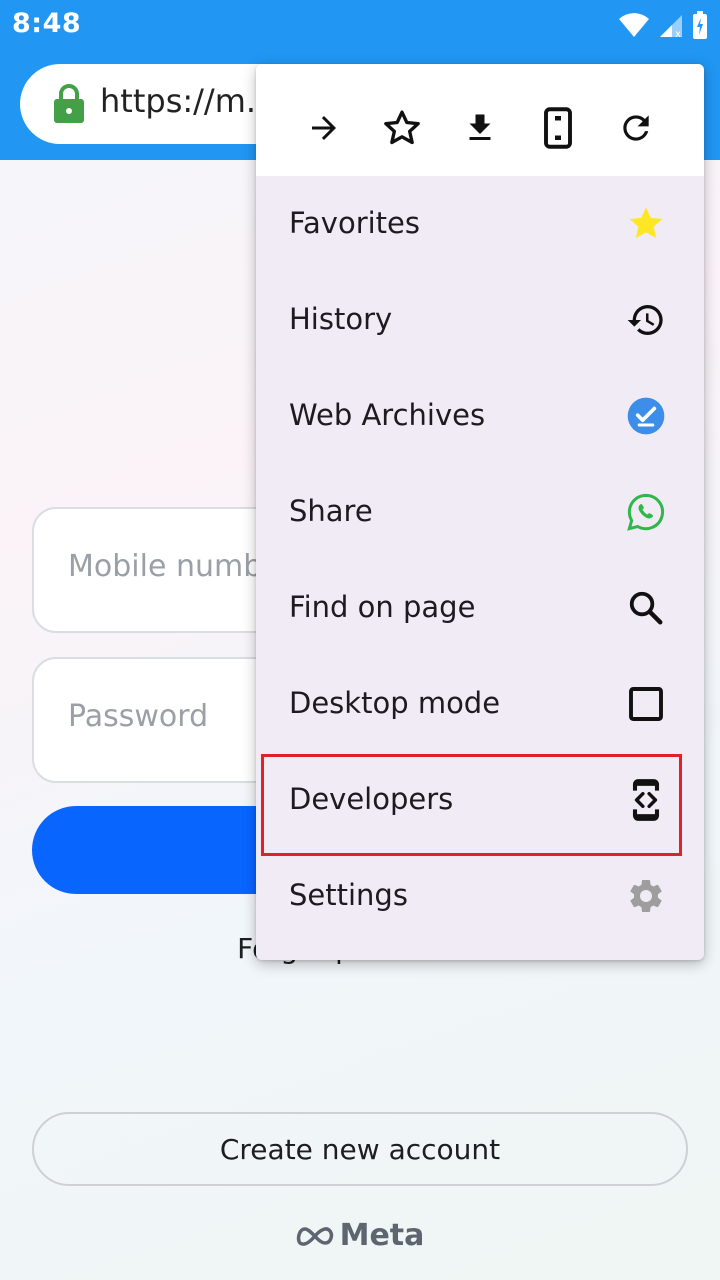 This screenshot has width=720, height=1280. I want to click on menu-item-web-archives: Web Archives, so click(480, 416).